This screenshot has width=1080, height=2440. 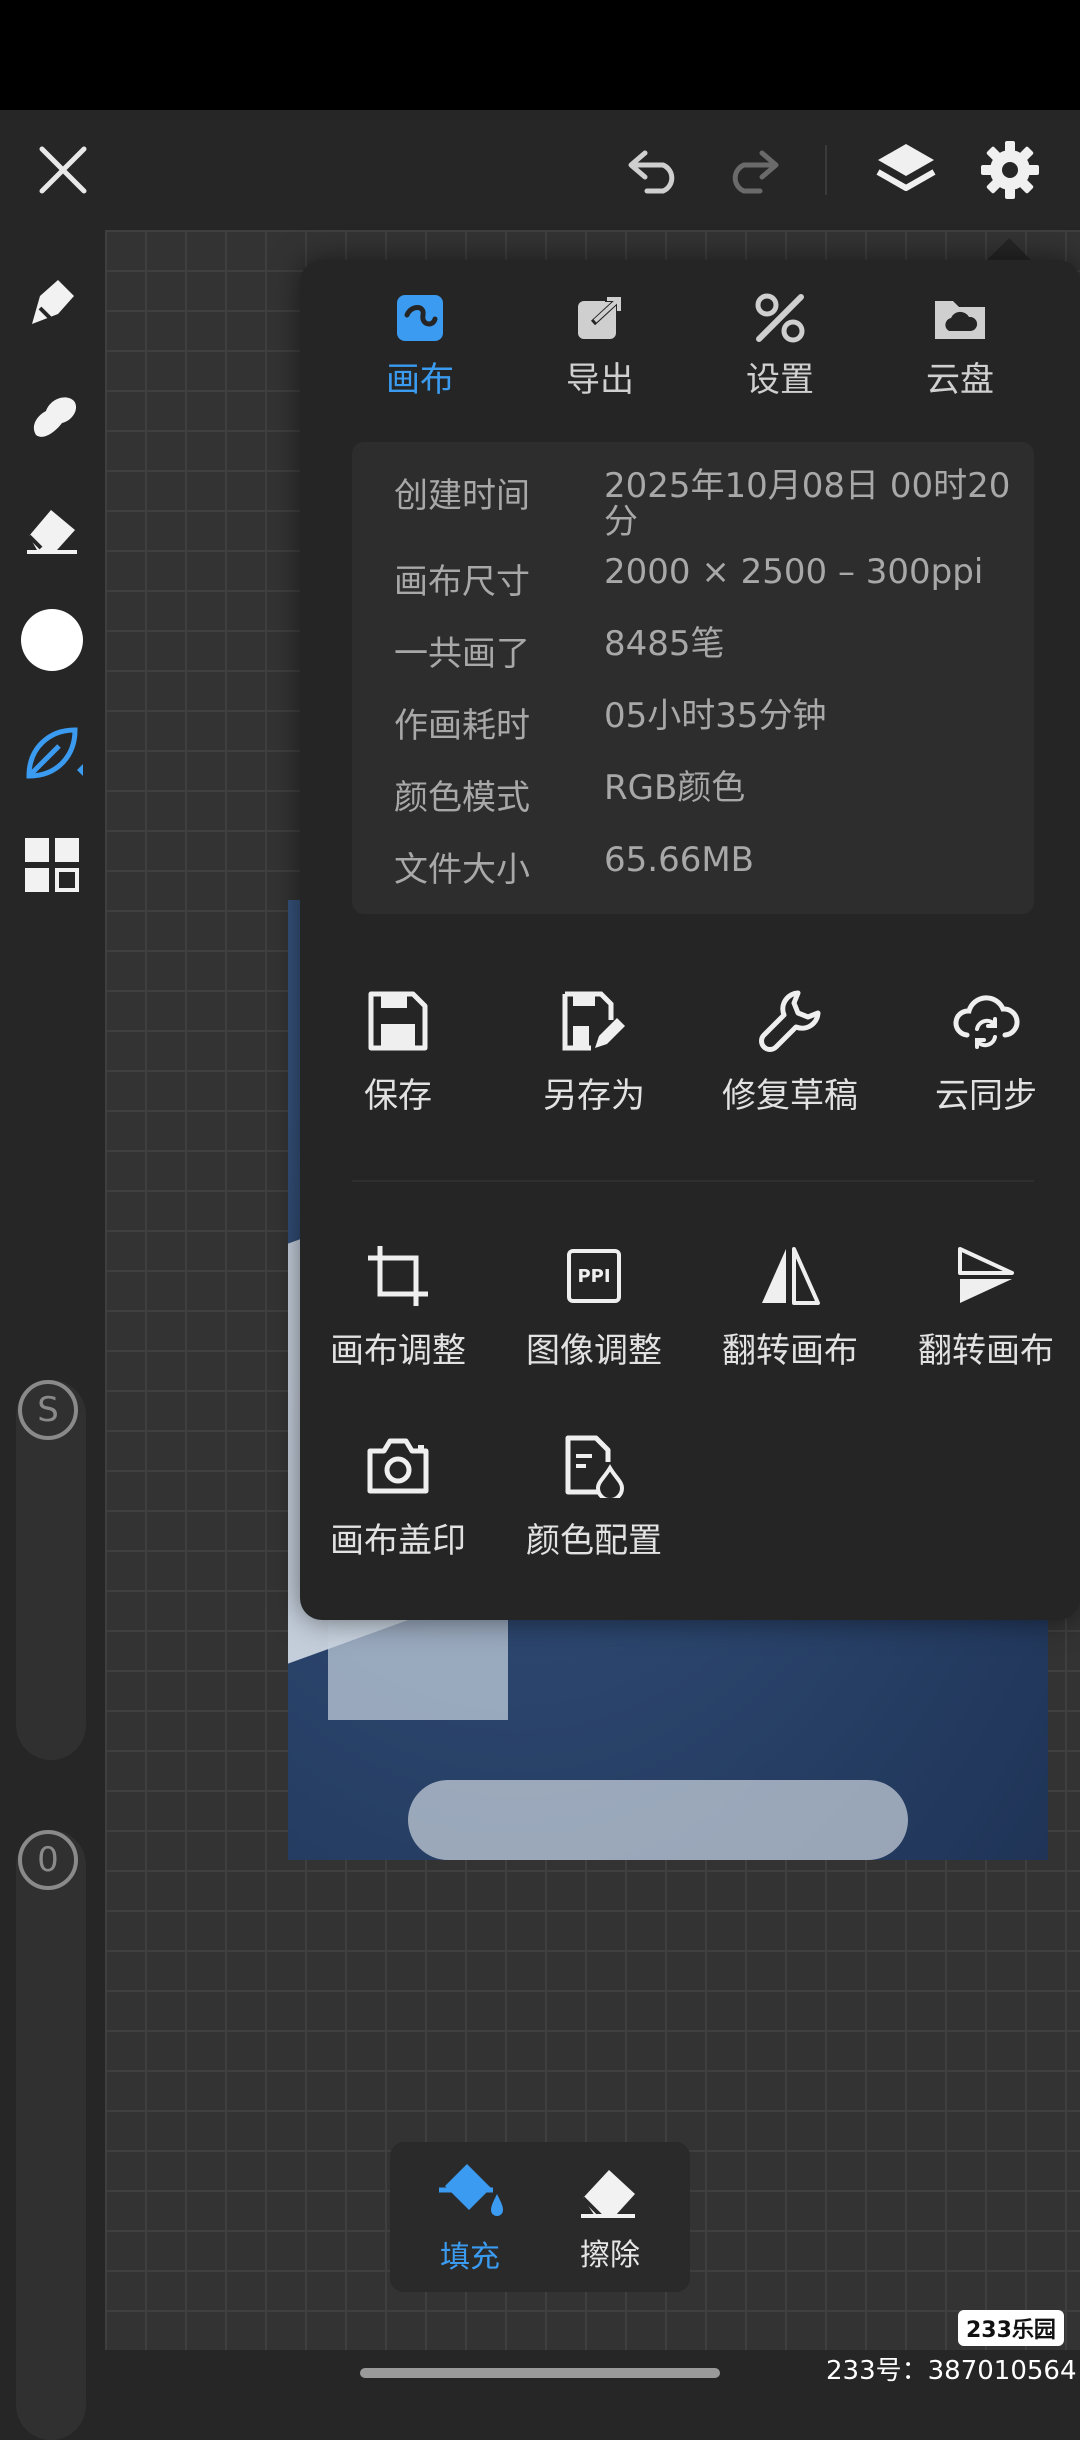 What do you see at coordinates (600, 380) in the screenshot?
I see `tab-label: 导出` at bounding box center [600, 380].